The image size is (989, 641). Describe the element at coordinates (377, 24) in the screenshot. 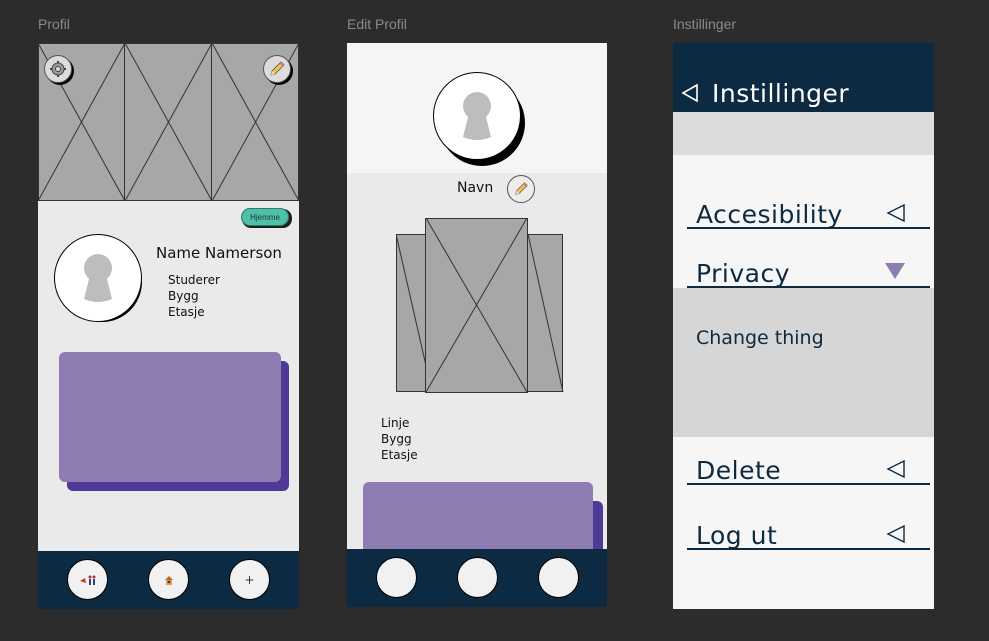

I see `frame-label-edit-profil: Edit Profil` at that location.